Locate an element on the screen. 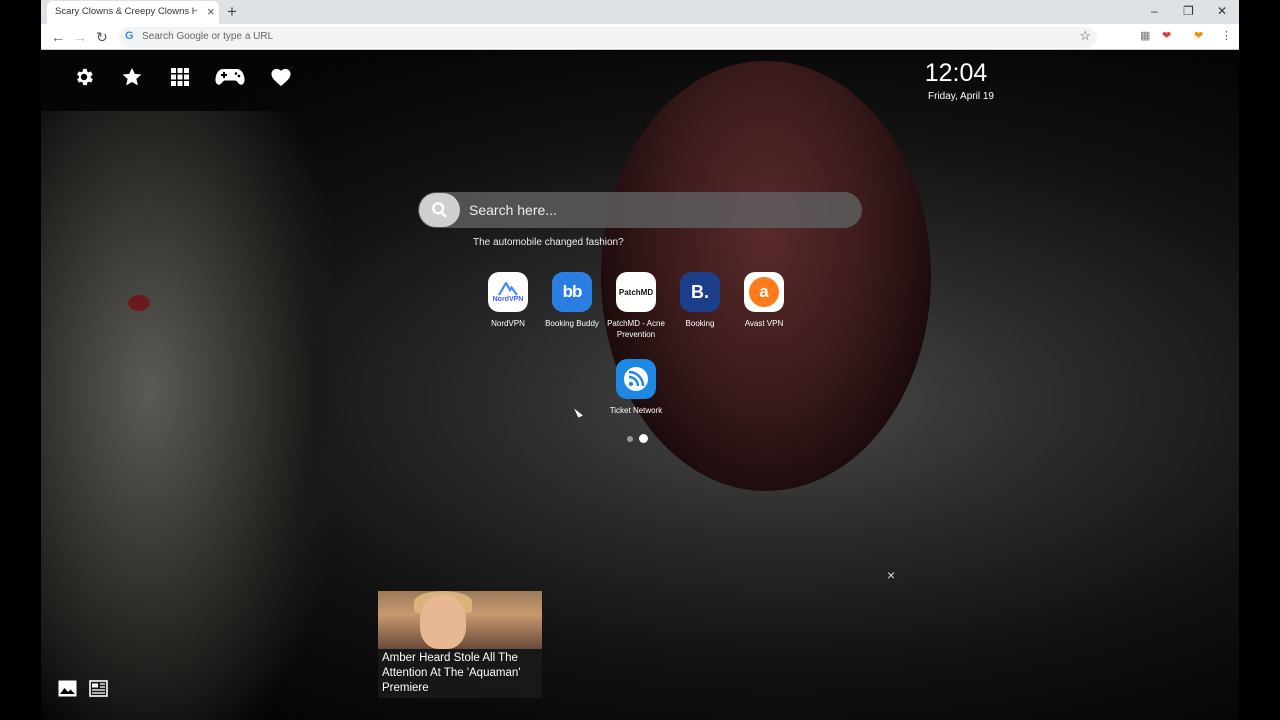 This screenshot has width=1280, height=720. booking-buddy-icon: bb is located at coordinates (572, 292).